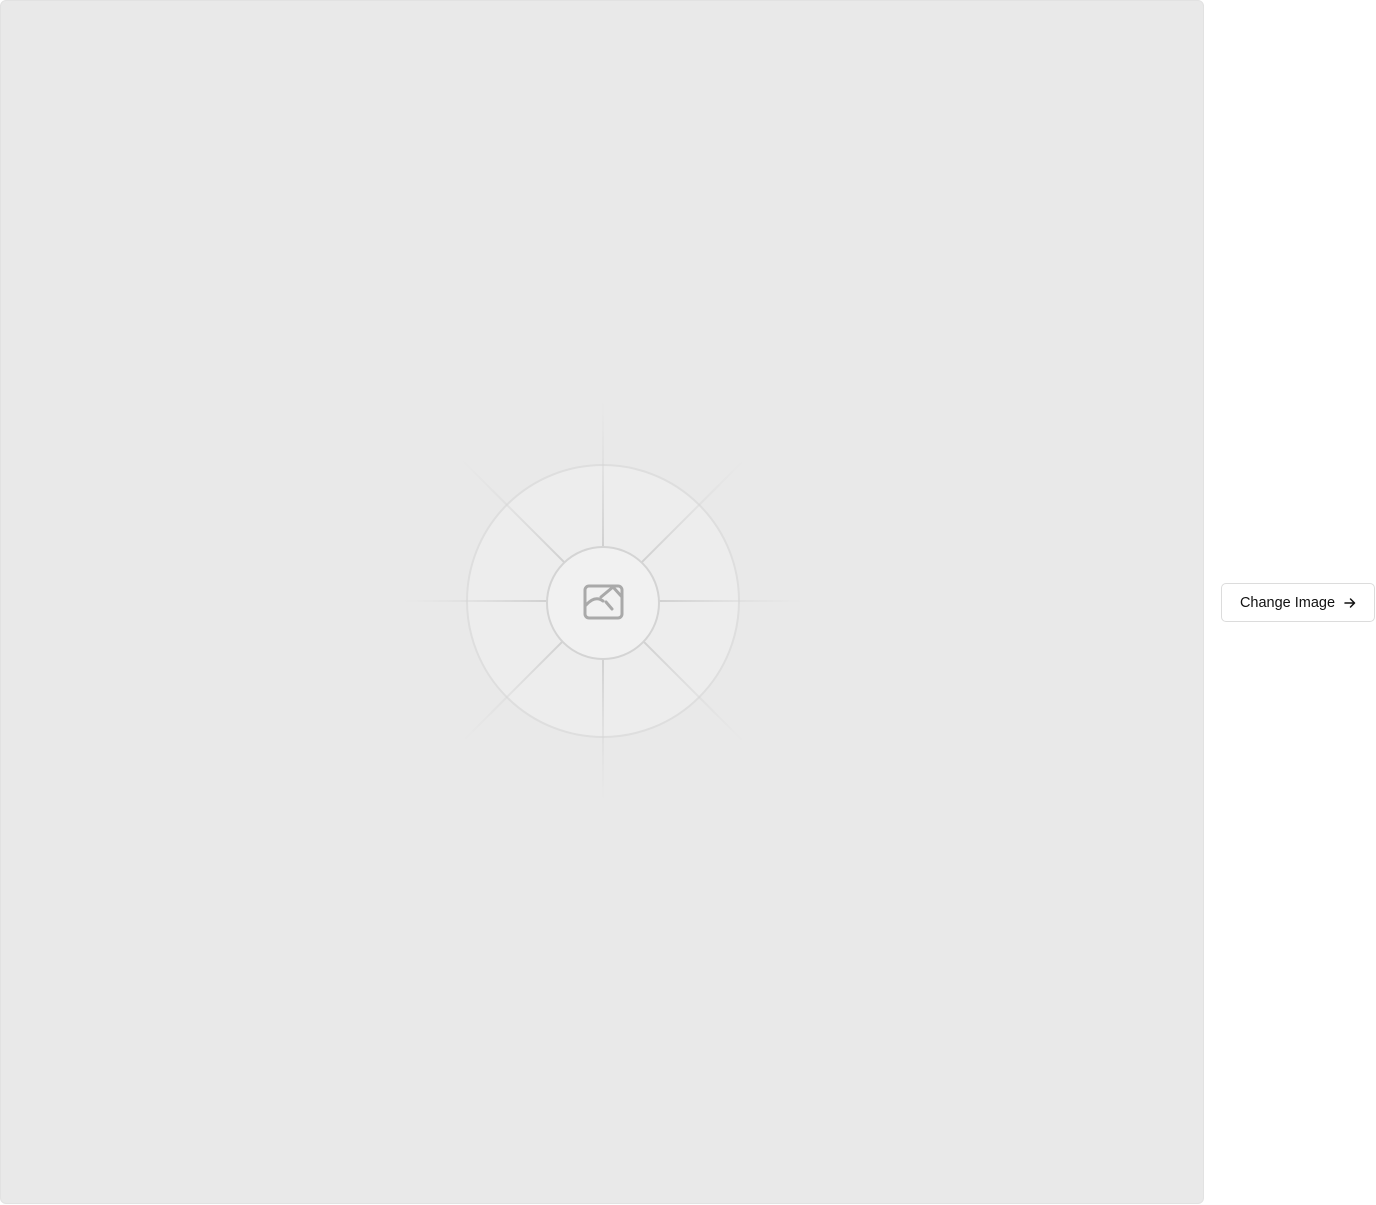 The width and height of the screenshot is (1376, 1205). I want to click on inner-ring, so click(603, 603).